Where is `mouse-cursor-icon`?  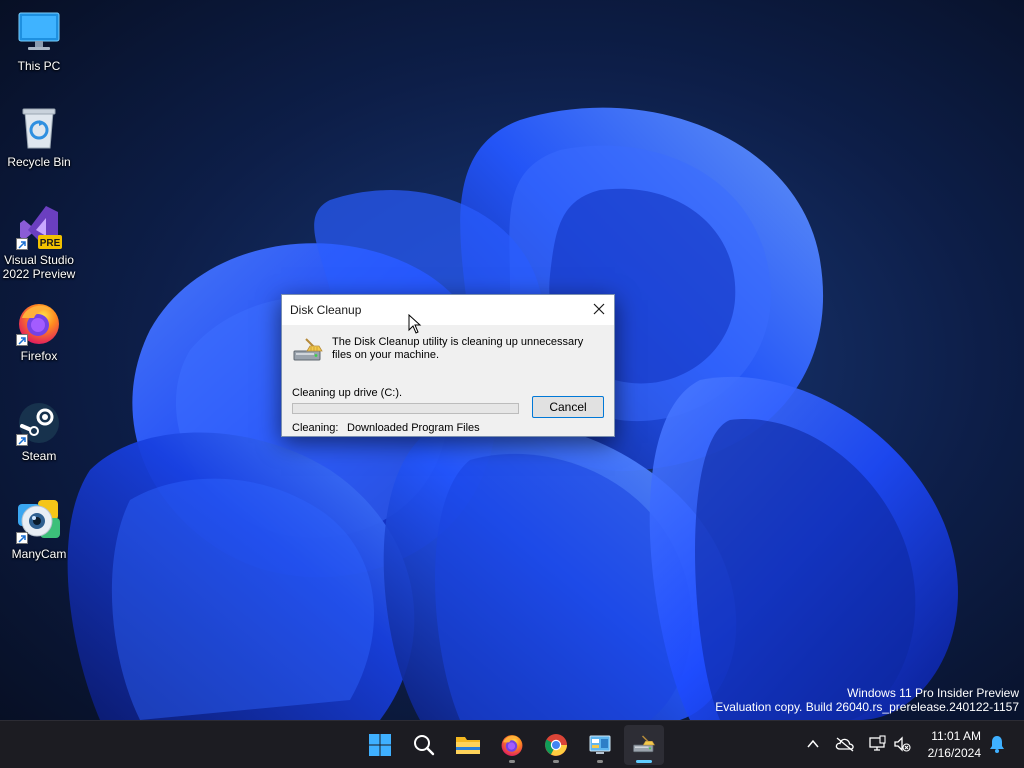 mouse-cursor-icon is located at coordinates (415, 324).